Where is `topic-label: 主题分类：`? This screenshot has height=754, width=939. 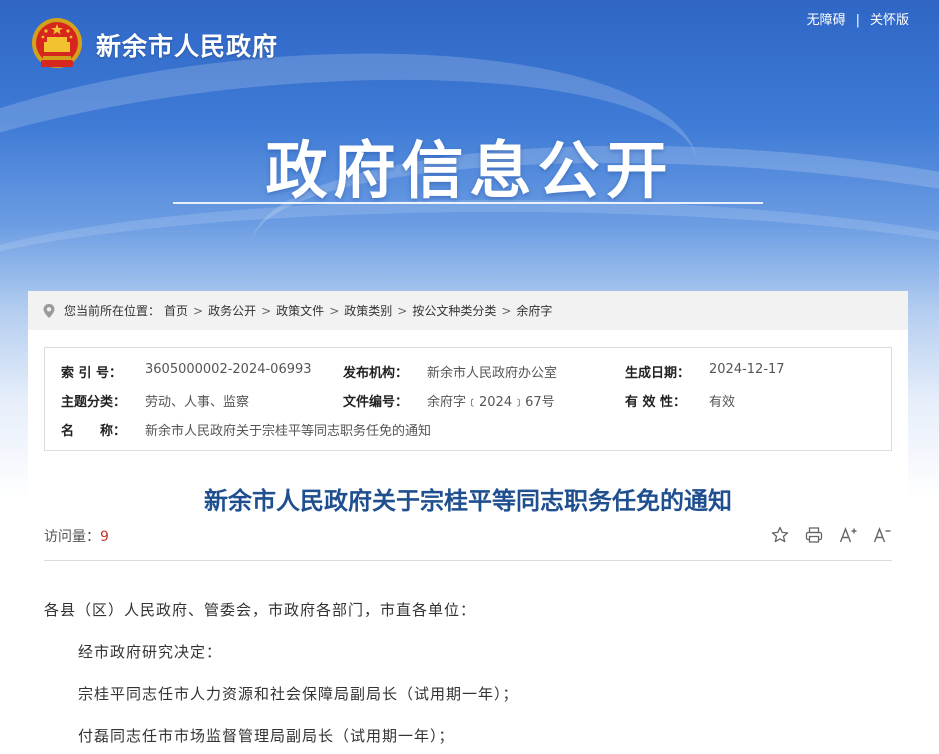 topic-label: 主题分类： is located at coordinates (94, 402).